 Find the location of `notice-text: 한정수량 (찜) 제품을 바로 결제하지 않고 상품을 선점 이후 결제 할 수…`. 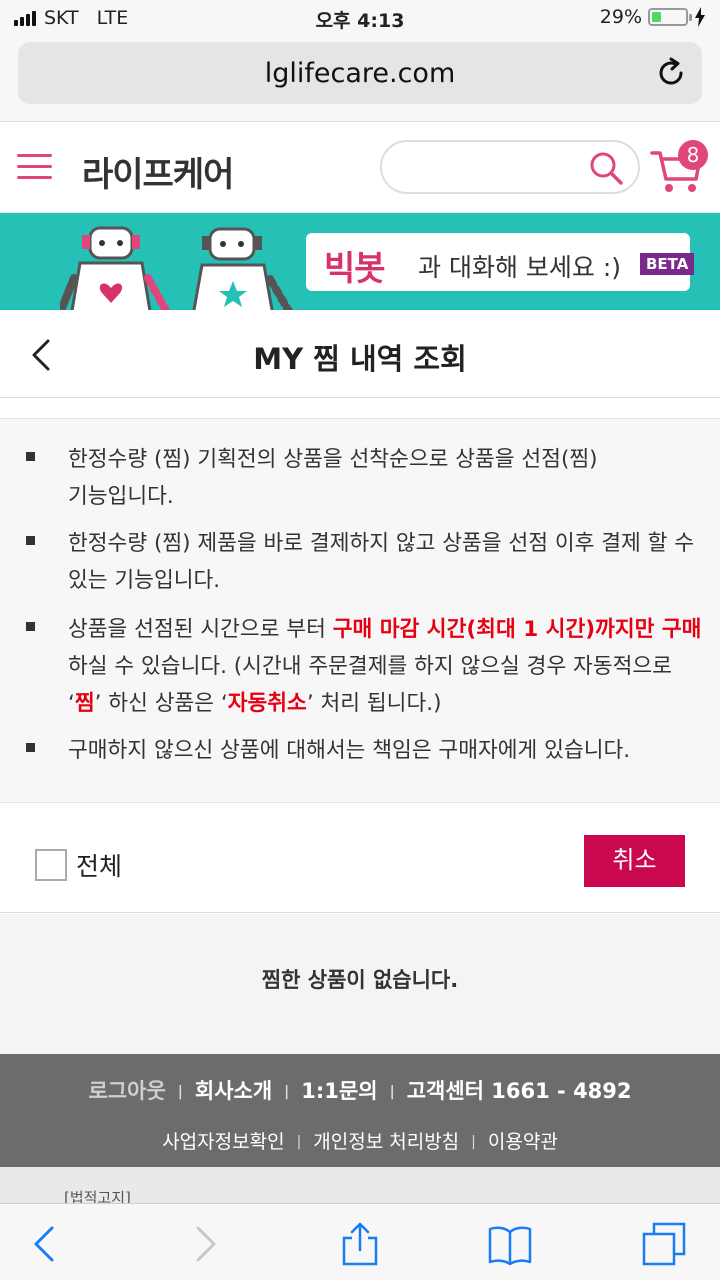

notice-text: 한정수량 (찜) 제품을 바로 결제하지 않고 상품을 선점 이후 결제 할 수… is located at coordinates (381, 562).